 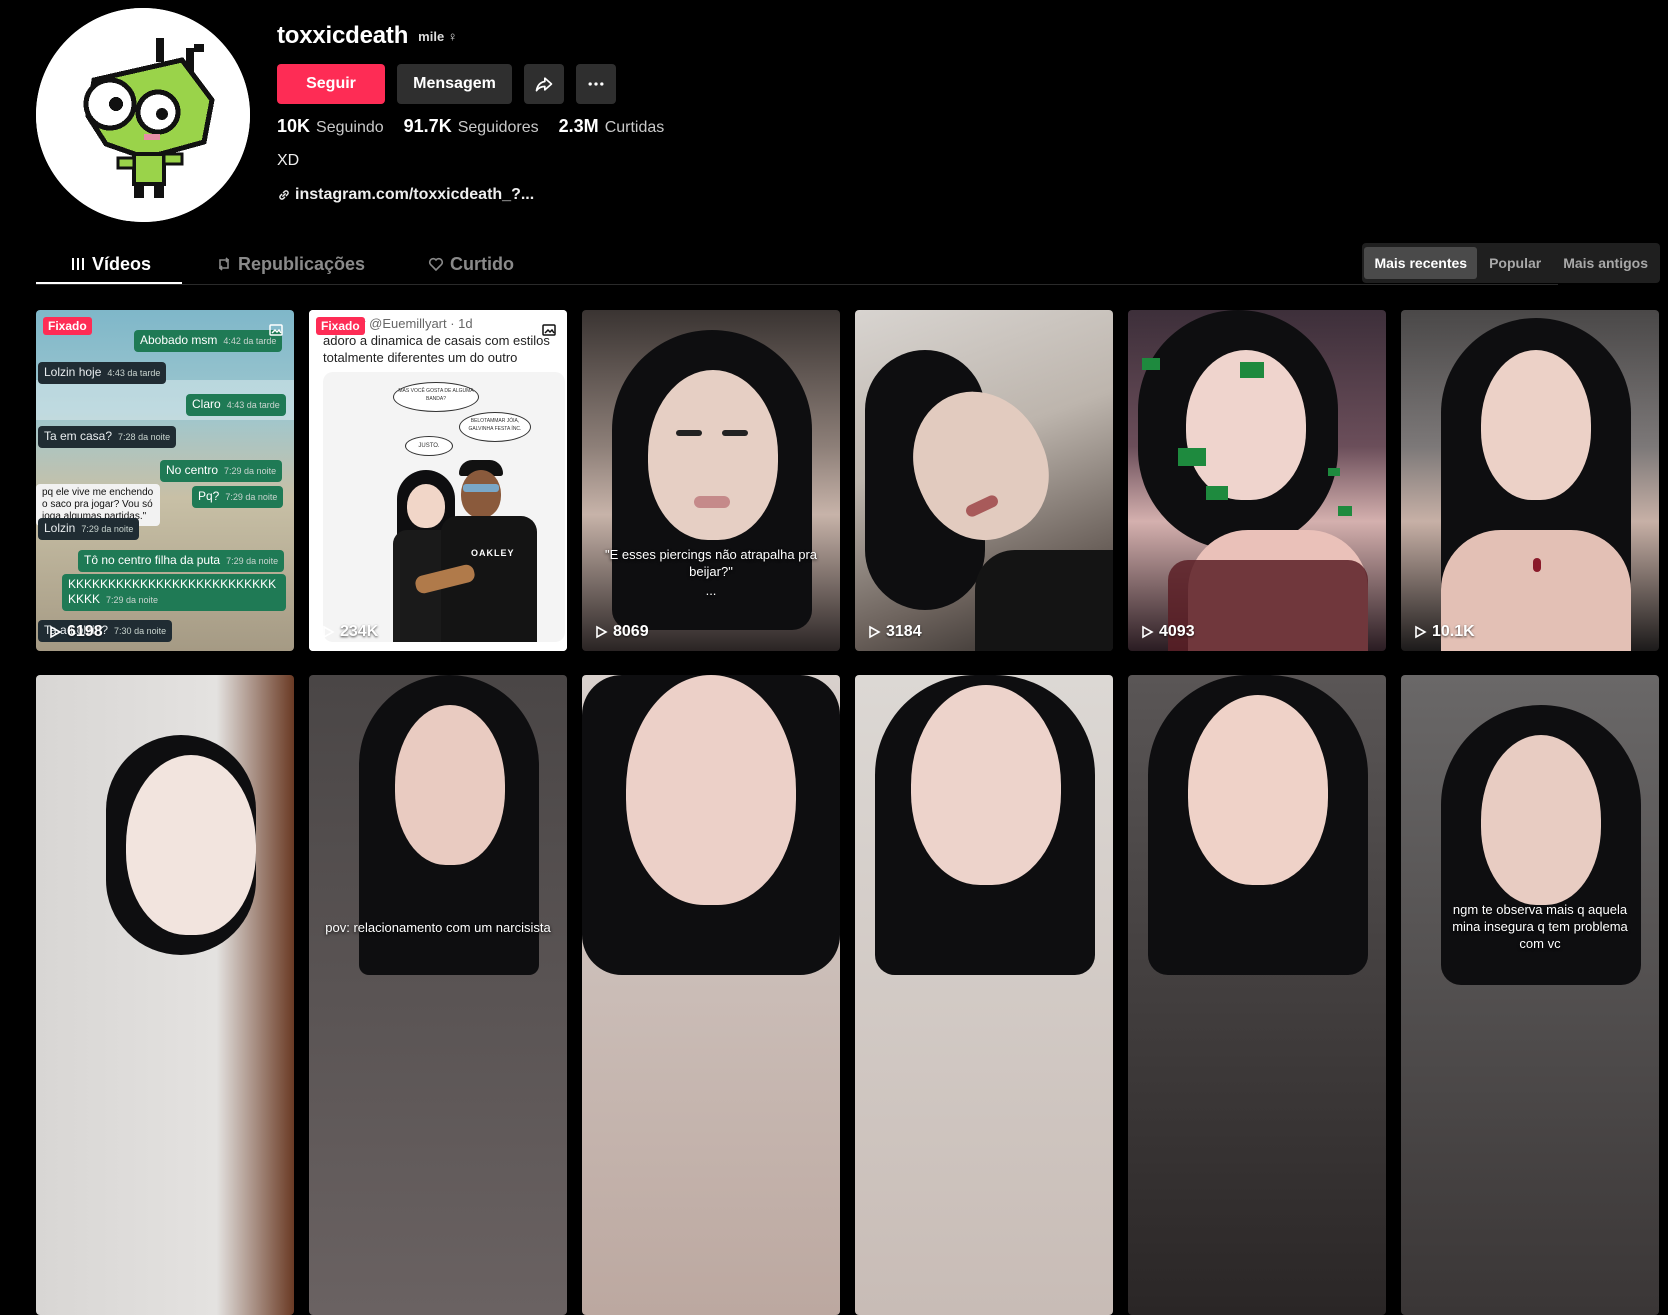 I want to click on share-button, so click(x=544, y=84).